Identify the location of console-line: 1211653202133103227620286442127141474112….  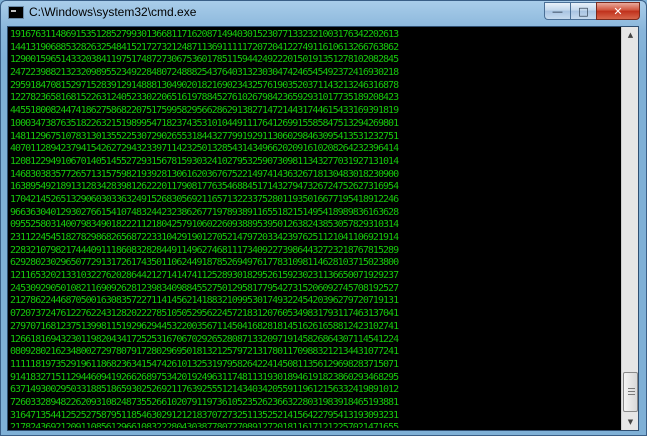
(204, 276).